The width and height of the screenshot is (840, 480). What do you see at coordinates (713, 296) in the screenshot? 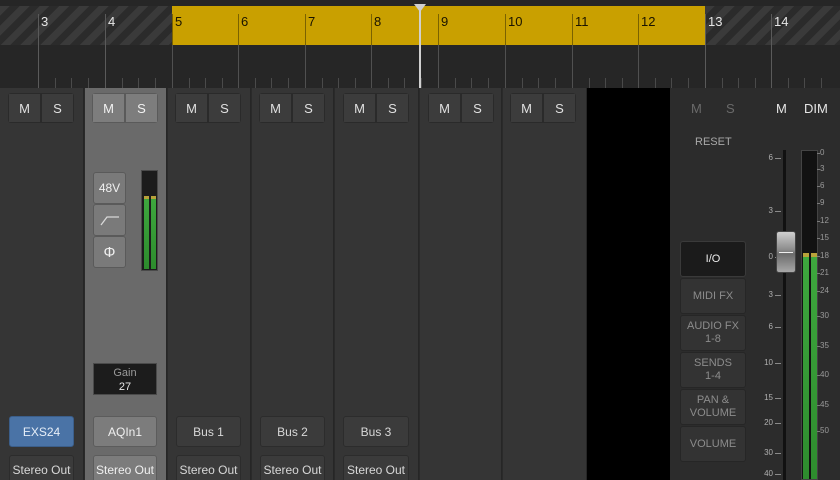
I see `menu-midi-fx-button: MIDI FX` at bounding box center [713, 296].